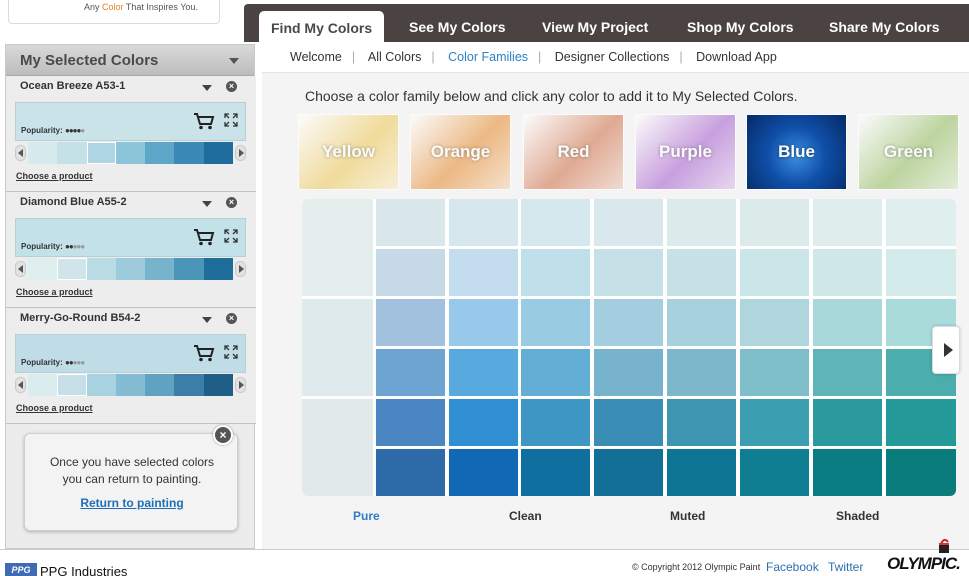  What do you see at coordinates (884, 27) in the screenshot?
I see `tab-share-my-colors: Share My Colors` at bounding box center [884, 27].